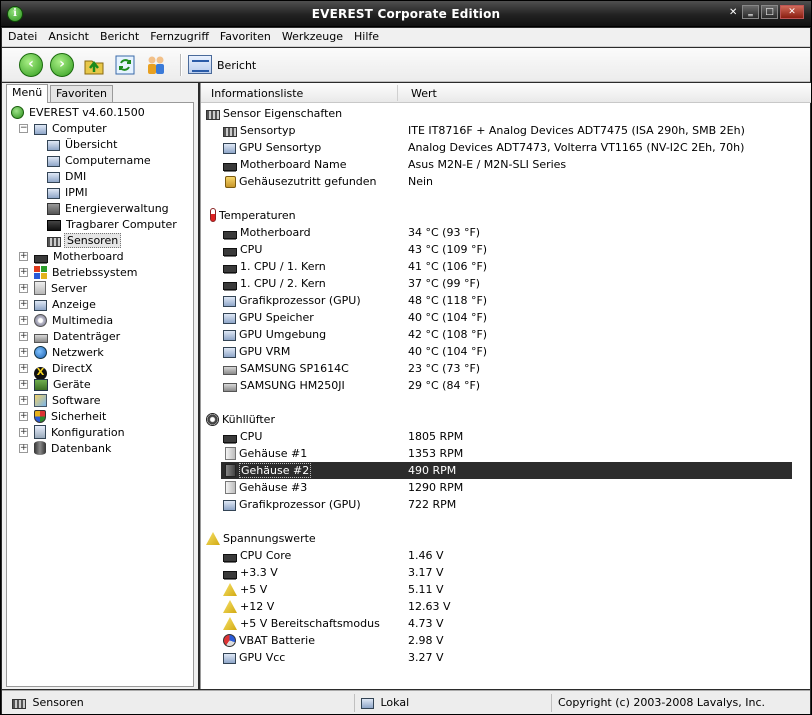 Image resolution: width=812 pixels, height=715 pixels. I want to click on row-label: SAMSUNG SP1614C, so click(294, 368).